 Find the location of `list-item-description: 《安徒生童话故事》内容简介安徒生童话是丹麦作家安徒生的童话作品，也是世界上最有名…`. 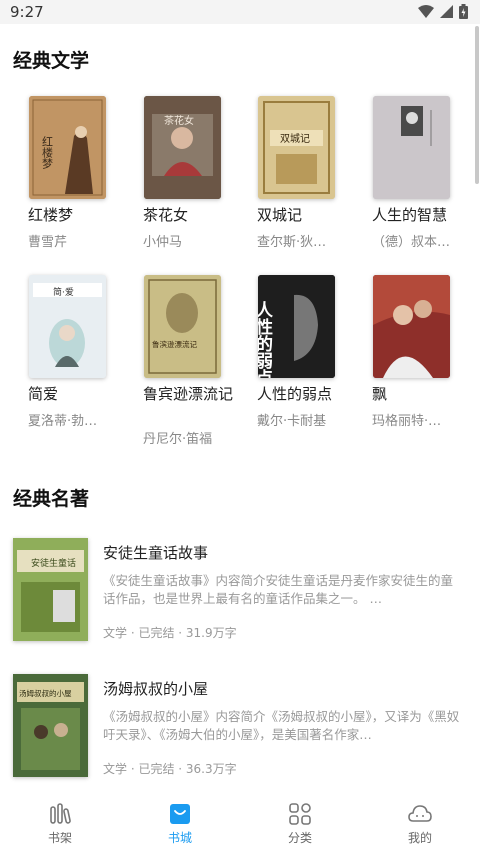

list-item-description: 《安徒生童话故事》内容简介安徒生童话是丹麦作家安徒生的童话作品，也是世界上最有名… is located at coordinates (278, 589).